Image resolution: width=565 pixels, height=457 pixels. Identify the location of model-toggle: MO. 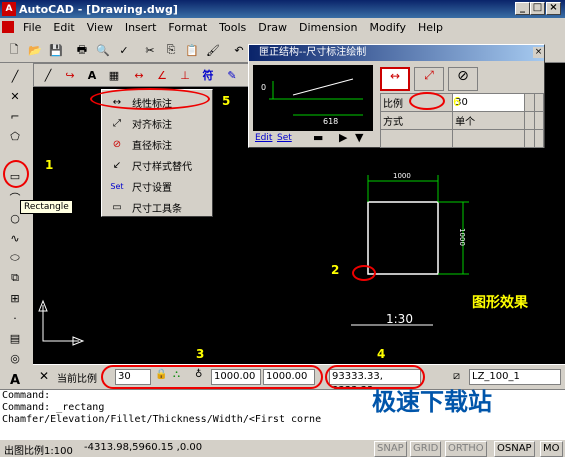
(551, 449).